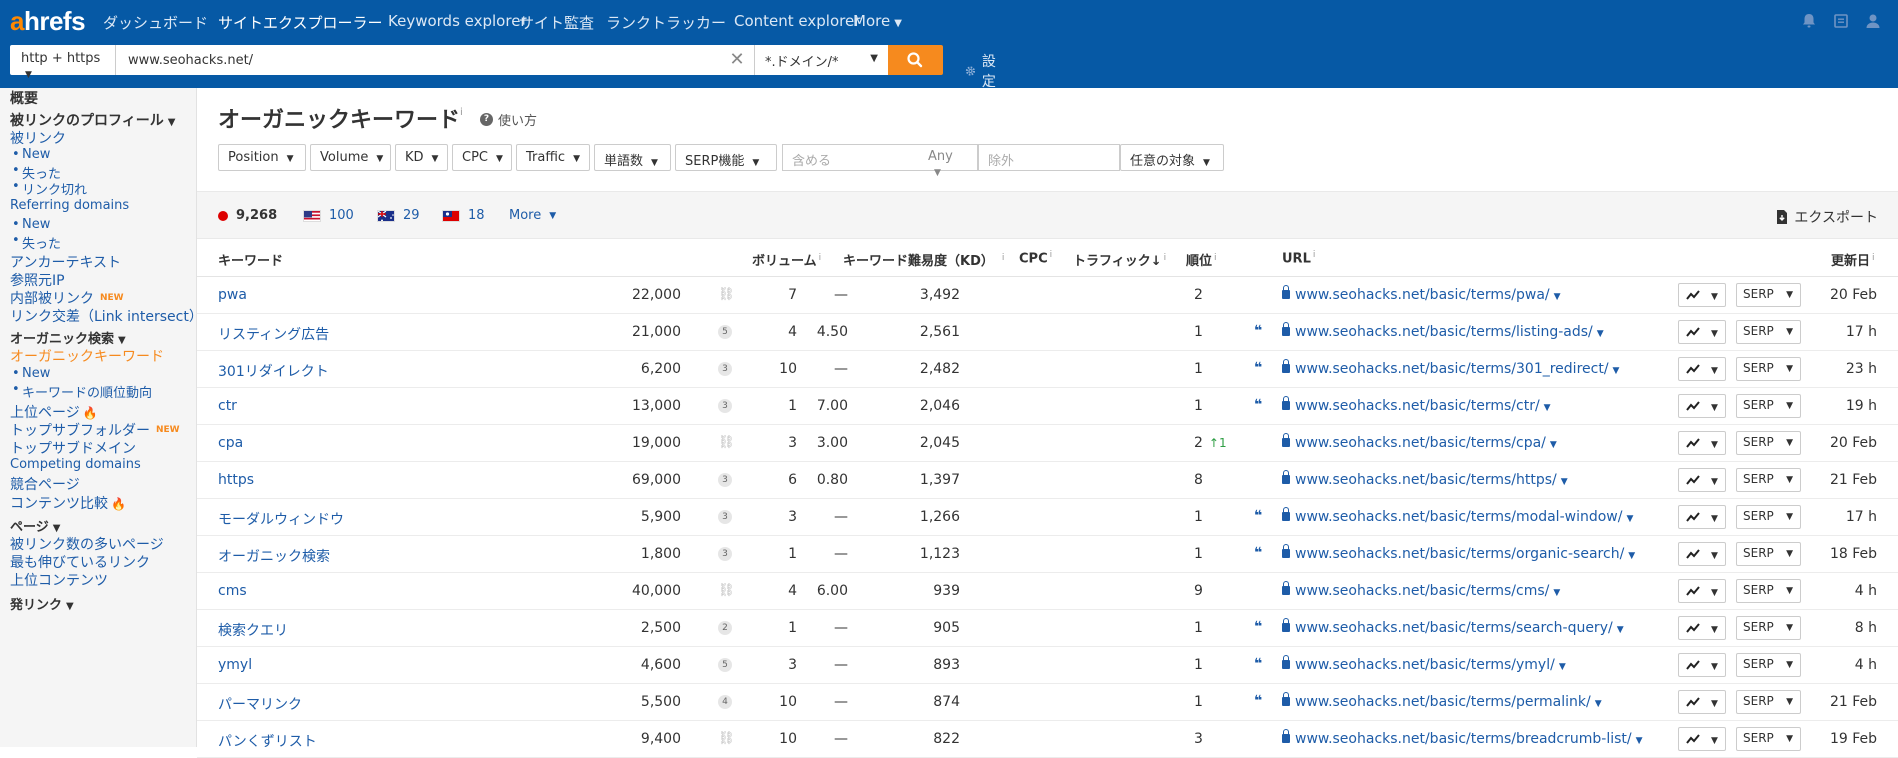 The height and width of the screenshot is (758, 1898). Describe the element at coordinates (300, 22) in the screenshot. I see `nav-site-explorer: サイトエクスプローラー` at that location.